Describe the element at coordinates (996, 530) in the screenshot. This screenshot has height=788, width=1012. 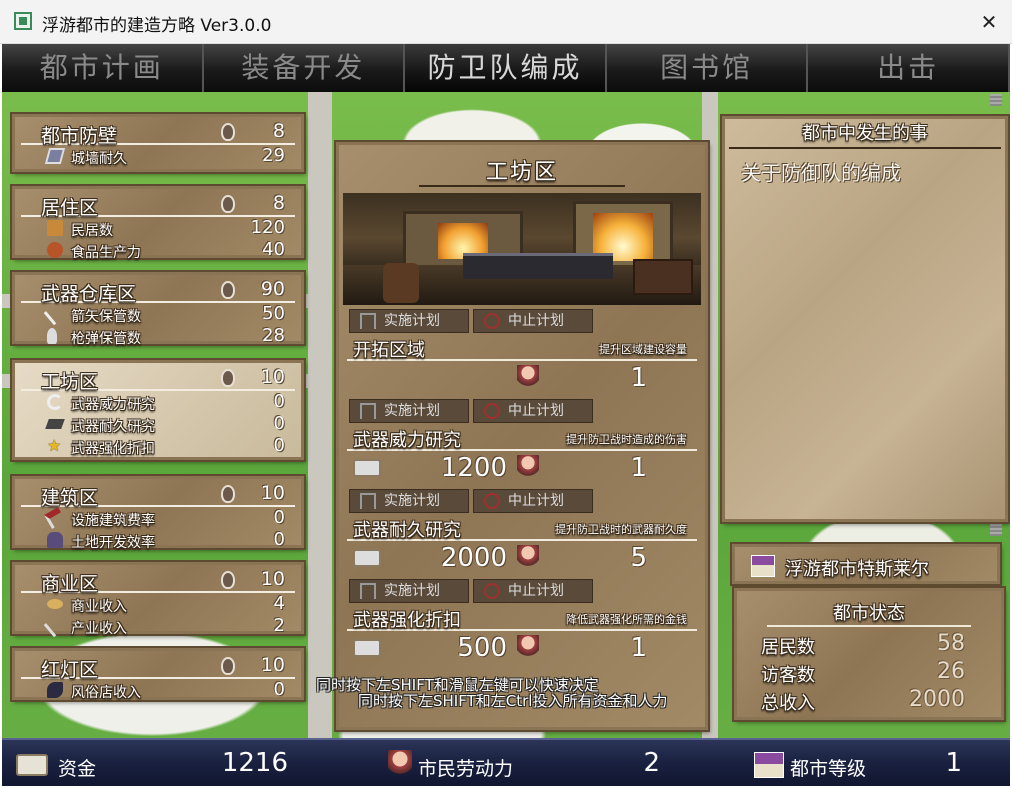
I see `scroll-grip-bottom` at that location.